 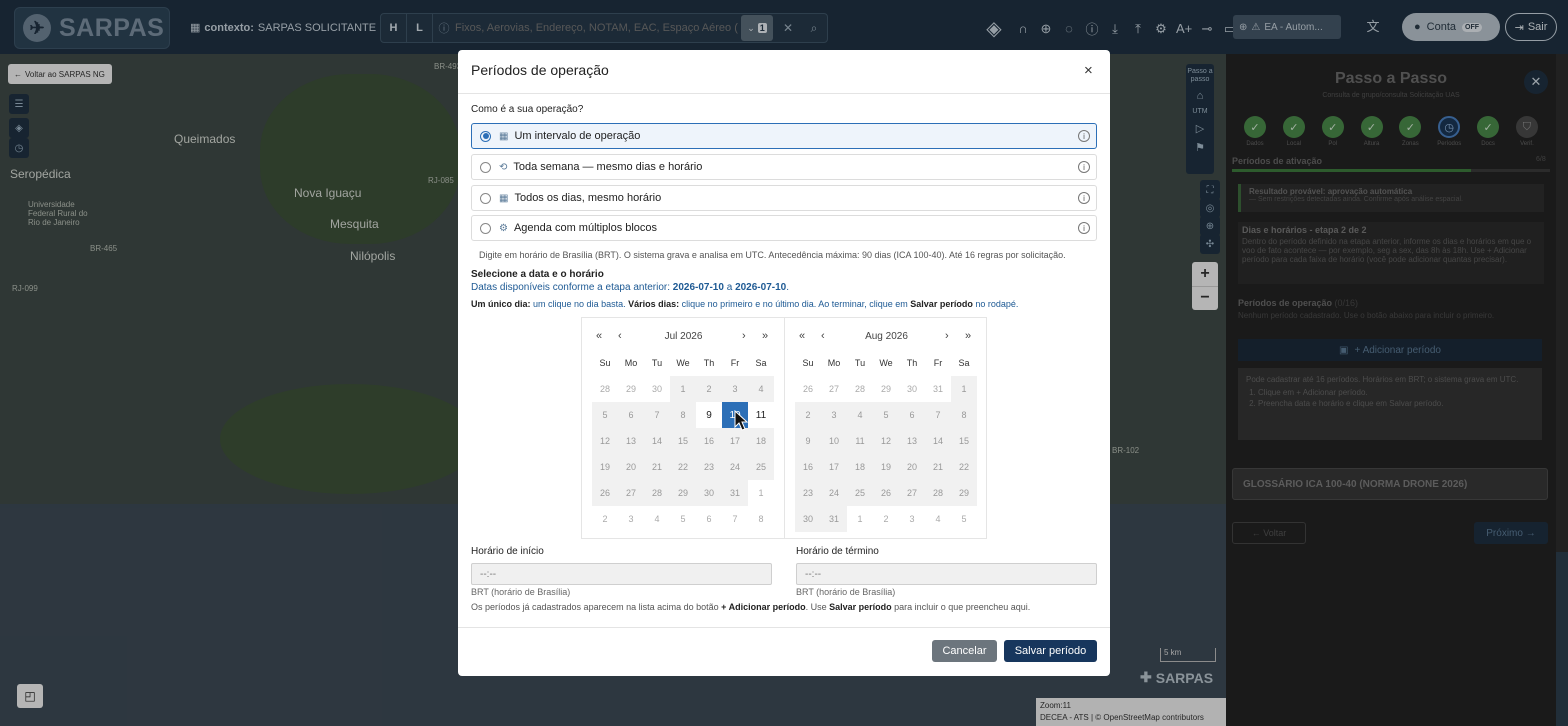 What do you see at coordinates (946, 574) in the screenshot?
I see `end-time-input` at bounding box center [946, 574].